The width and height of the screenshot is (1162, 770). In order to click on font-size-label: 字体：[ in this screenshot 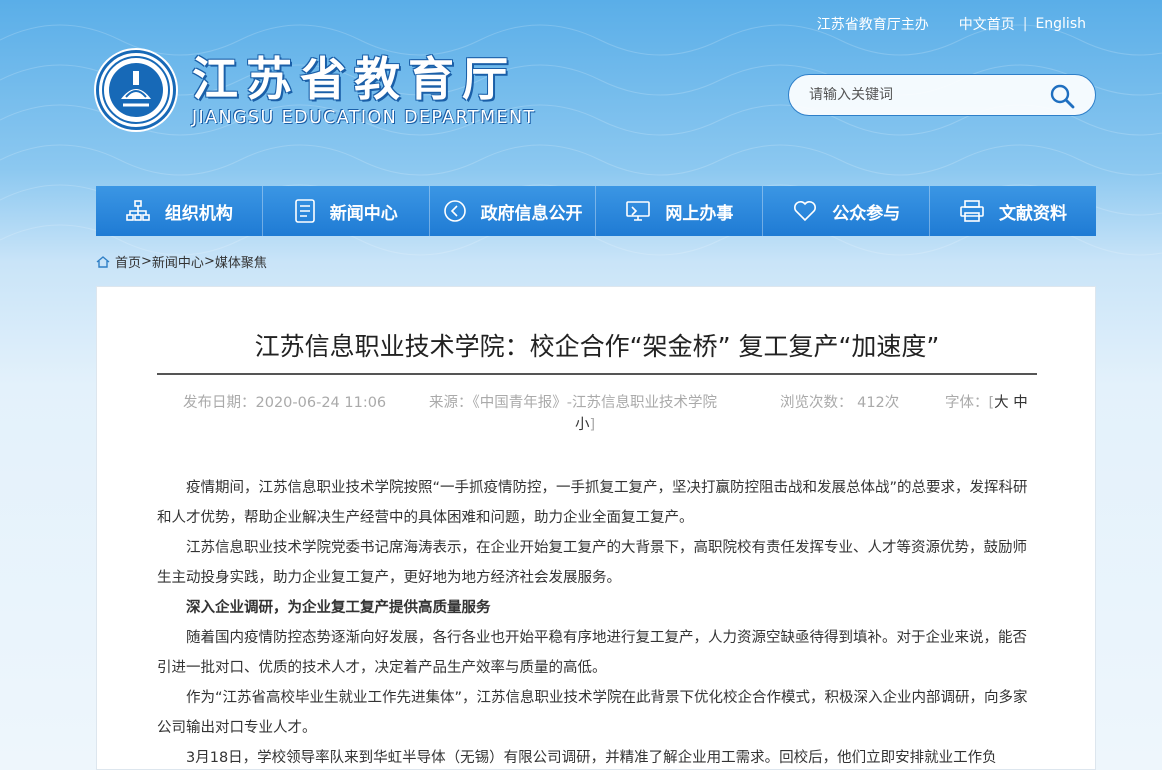, I will do `click(970, 403)`.